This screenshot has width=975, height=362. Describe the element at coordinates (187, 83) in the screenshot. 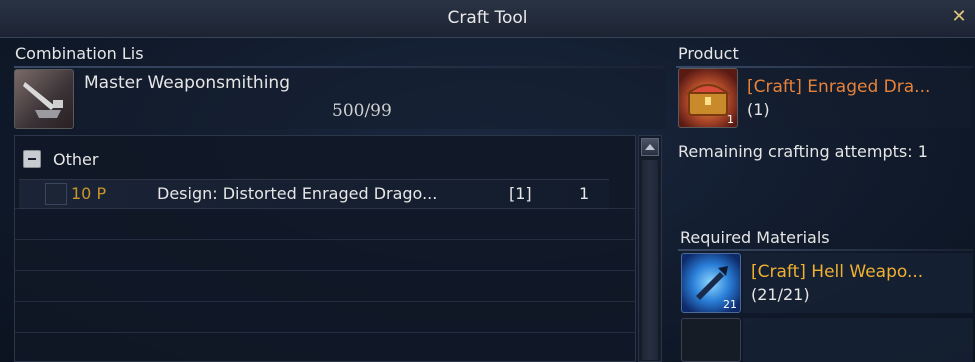

I see `skill-name: Master Weaponsmithing` at that location.